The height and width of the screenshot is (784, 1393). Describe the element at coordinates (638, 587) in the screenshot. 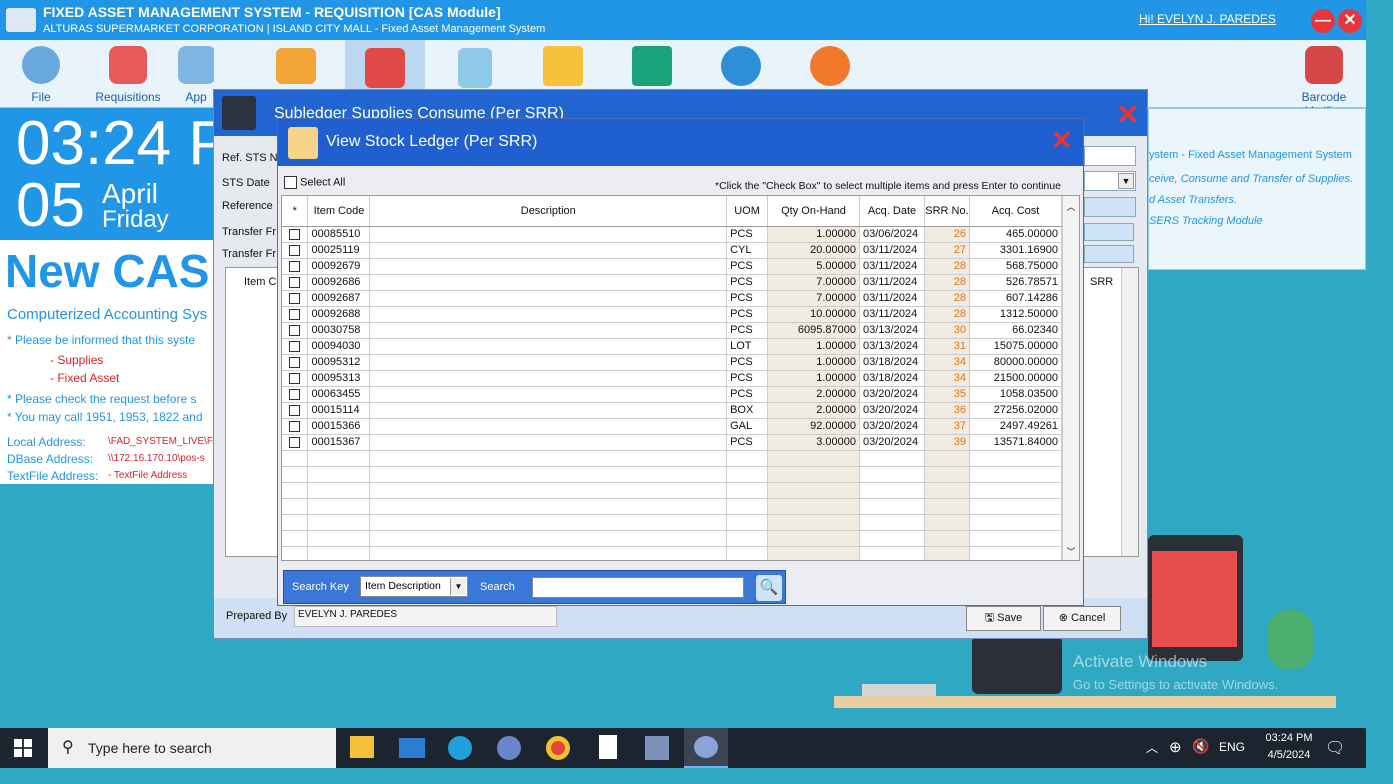

I see `search-input` at that location.